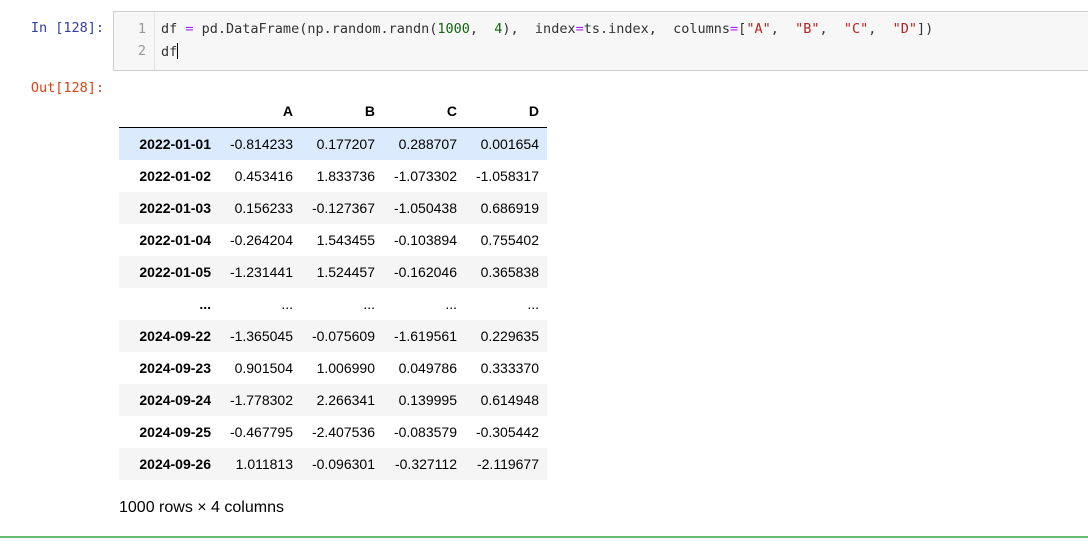 This screenshot has width=1088, height=544. Describe the element at coordinates (856, 29) in the screenshot. I see `code-token: "C"` at that location.